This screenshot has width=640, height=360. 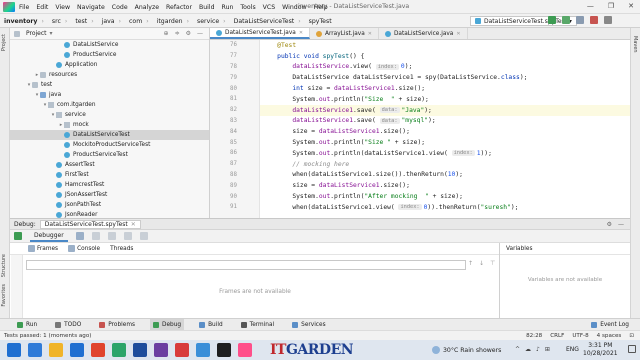 What do you see at coordinates (258, 324) in the screenshot?
I see `tool-terminal-button: Terminal` at bounding box center [258, 324].